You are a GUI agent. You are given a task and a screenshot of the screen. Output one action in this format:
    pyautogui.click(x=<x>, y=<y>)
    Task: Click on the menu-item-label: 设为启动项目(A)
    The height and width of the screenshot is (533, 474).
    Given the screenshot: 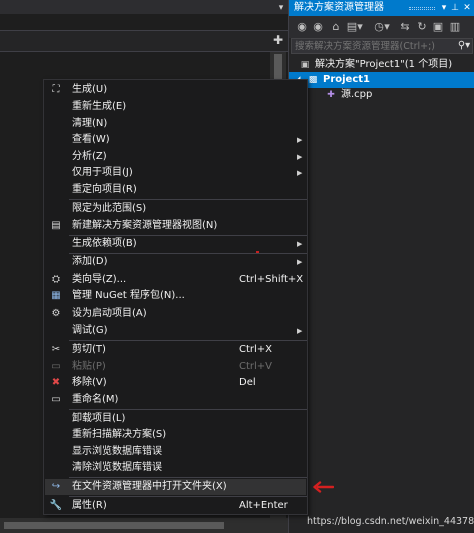 What is the action you would take?
    pyautogui.click(x=109, y=313)
    